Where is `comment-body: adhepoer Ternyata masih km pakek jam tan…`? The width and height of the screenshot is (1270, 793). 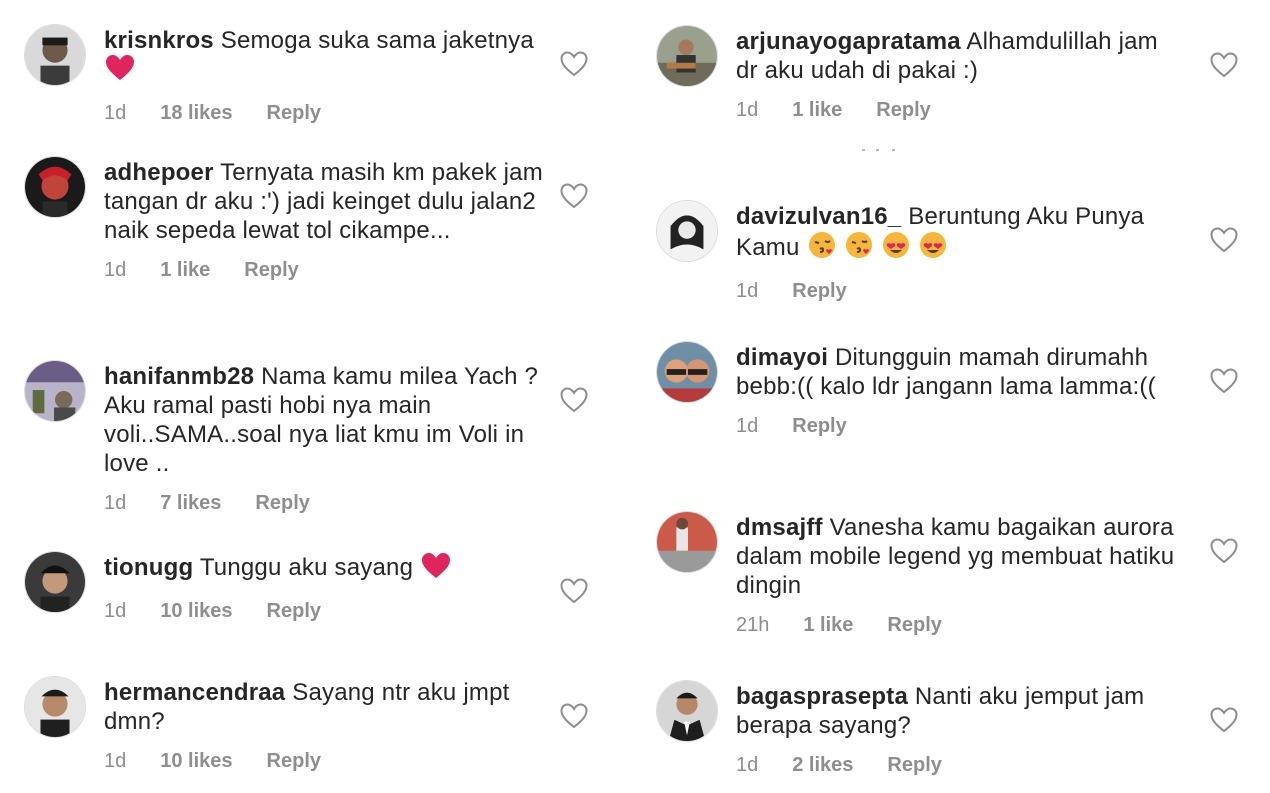 comment-body: adhepoer Ternyata masih km pakek jam tan… is located at coordinates (324, 220).